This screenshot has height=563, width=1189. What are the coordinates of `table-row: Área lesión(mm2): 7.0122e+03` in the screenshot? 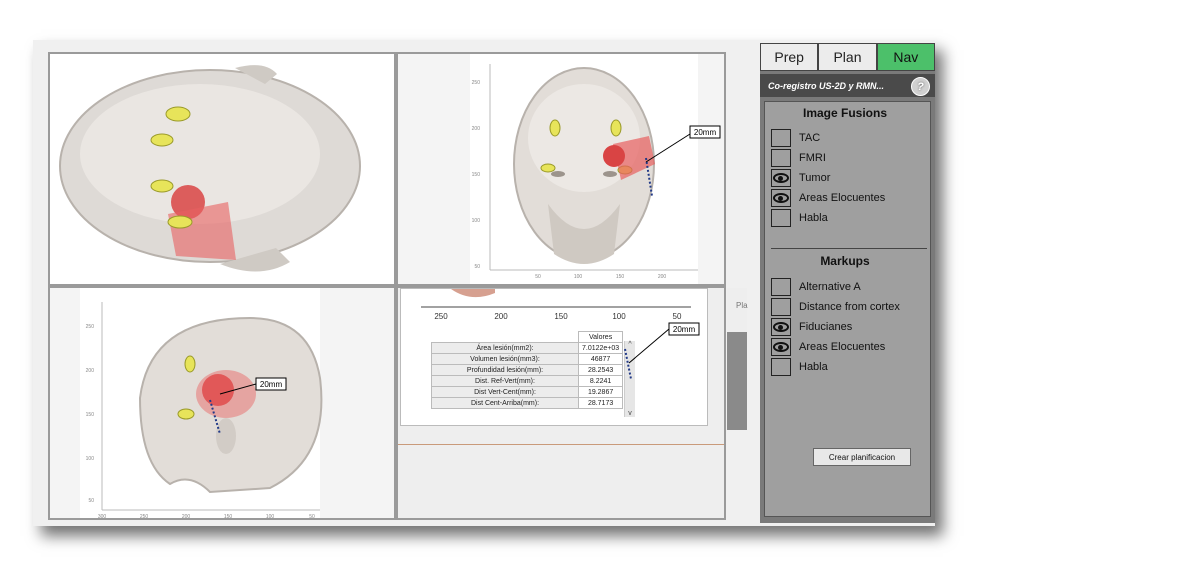 It's located at (527, 348).